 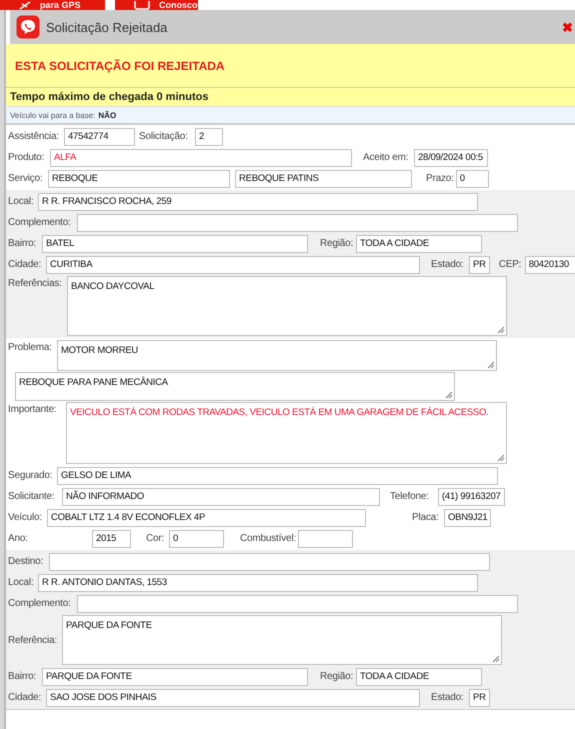 I want to click on field-label: Problema:, so click(x=30, y=347).